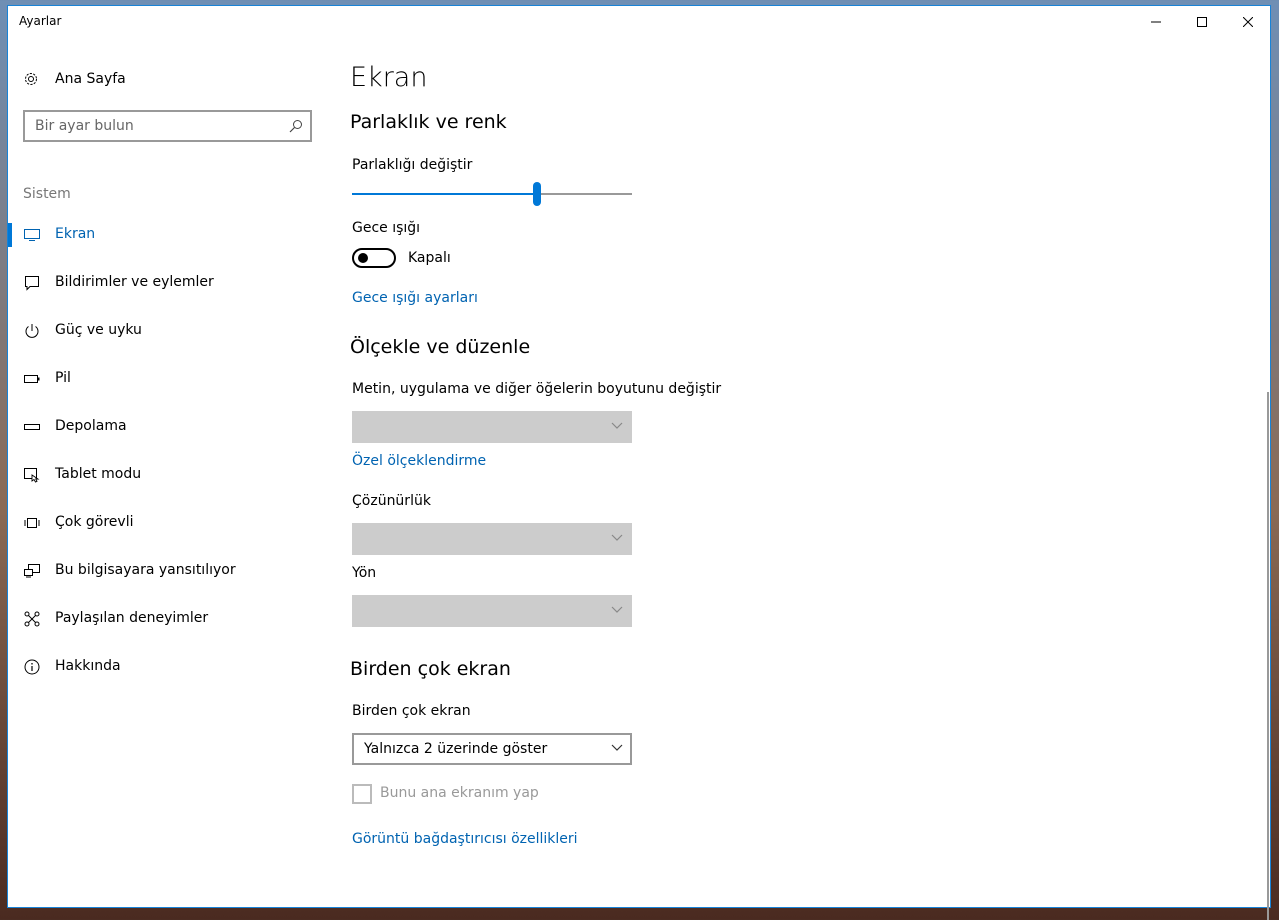 Image resolution: width=1279 pixels, height=920 pixels. I want to click on home-link: Ana Sayfa, so click(74, 79).